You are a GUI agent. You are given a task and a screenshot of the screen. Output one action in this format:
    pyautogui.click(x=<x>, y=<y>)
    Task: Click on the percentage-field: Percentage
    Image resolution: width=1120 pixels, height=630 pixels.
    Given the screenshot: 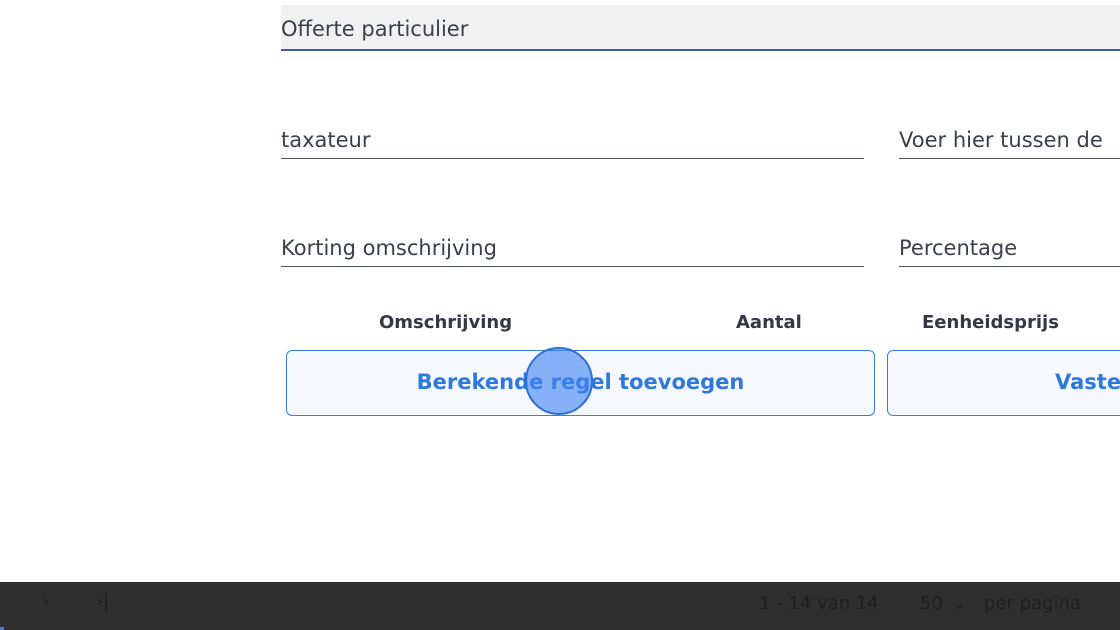 What is the action you would take?
    pyautogui.click(x=1009, y=247)
    